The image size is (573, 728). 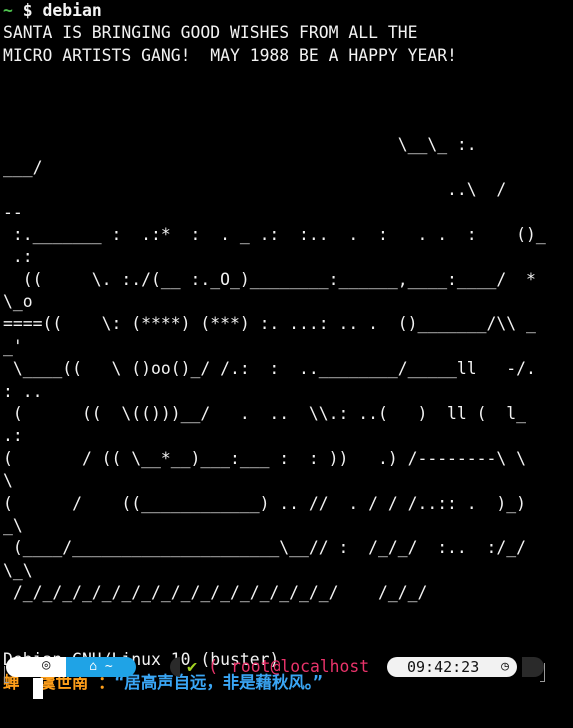 What do you see at coordinates (300, 666) in the screenshot?
I see `user-host: root@localhost` at bounding box center [300, 666].